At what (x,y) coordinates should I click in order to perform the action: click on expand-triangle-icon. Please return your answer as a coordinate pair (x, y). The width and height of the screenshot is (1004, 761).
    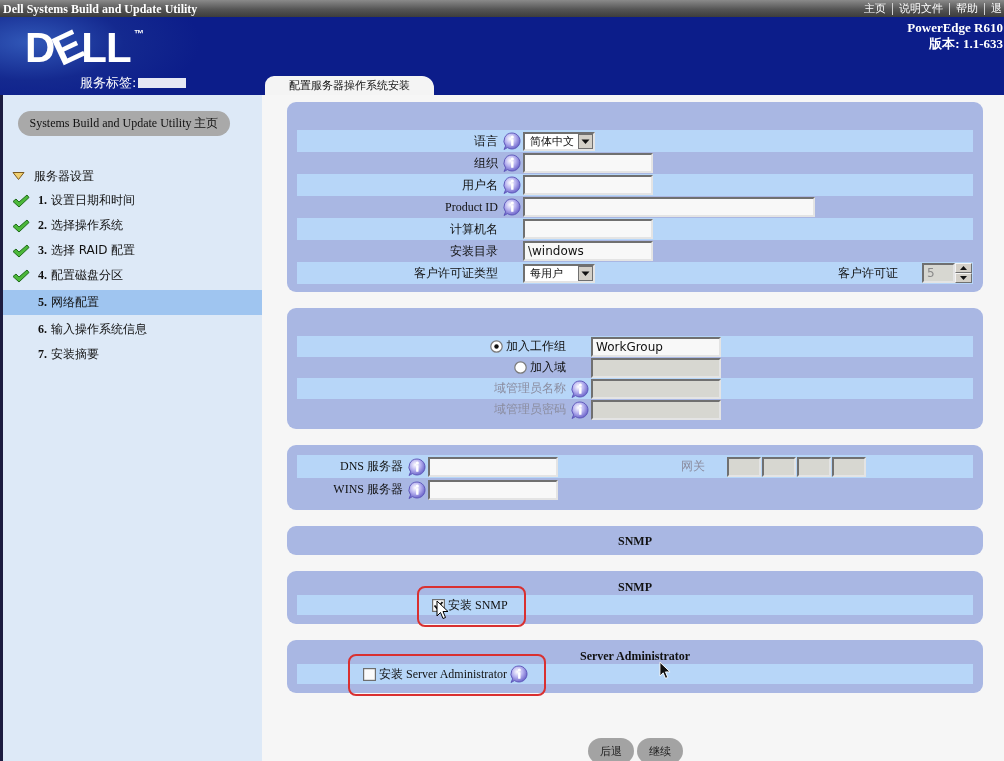
    Looking at the image, I should click on (18, 176).